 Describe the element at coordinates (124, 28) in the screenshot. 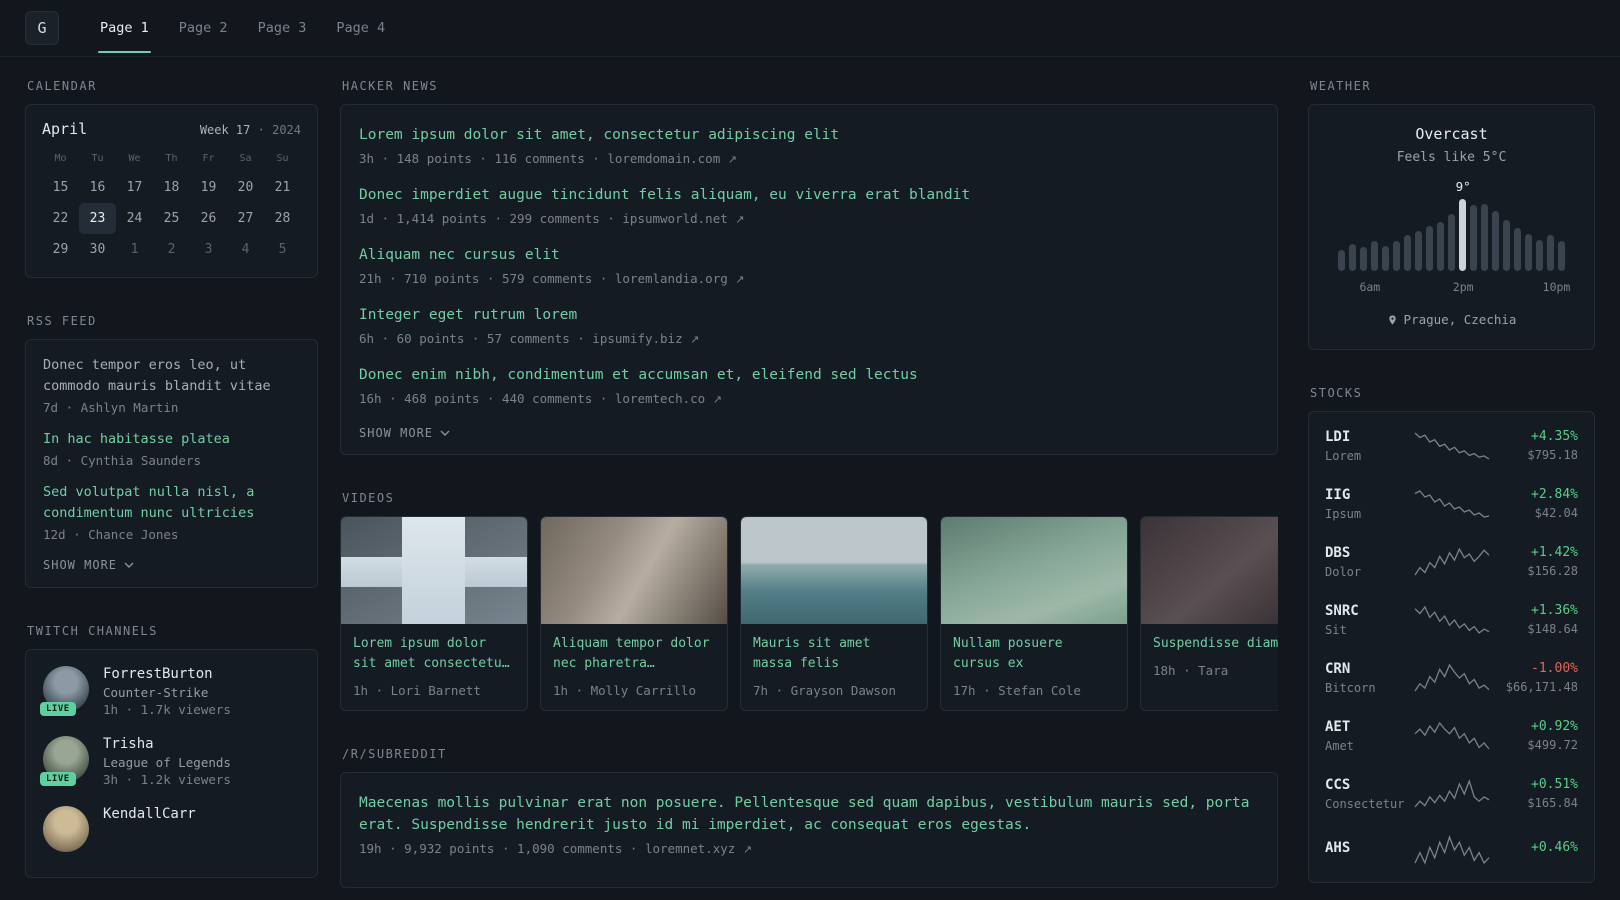

I see `tab-page-1: Page 1` at that location.